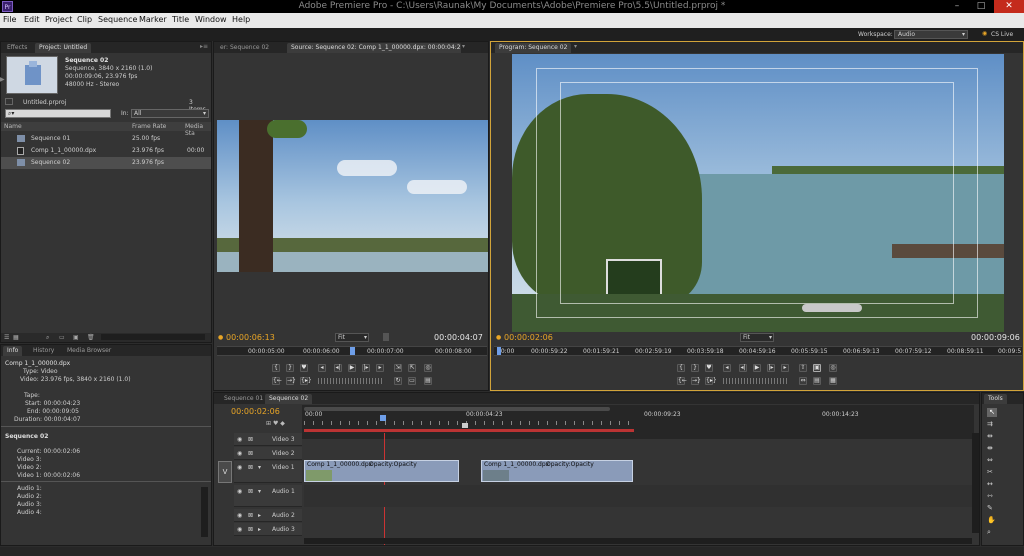 This screenshot has height=556, width=1024. Describe the element at coordinates (62, 337) in the screenshot. I see `new-bin-icon: ▭` at that location.